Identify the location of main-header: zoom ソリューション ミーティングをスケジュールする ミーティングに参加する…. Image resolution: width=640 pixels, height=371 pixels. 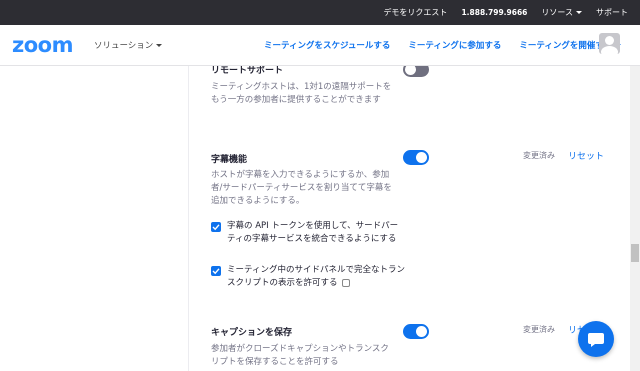
(320, 45).